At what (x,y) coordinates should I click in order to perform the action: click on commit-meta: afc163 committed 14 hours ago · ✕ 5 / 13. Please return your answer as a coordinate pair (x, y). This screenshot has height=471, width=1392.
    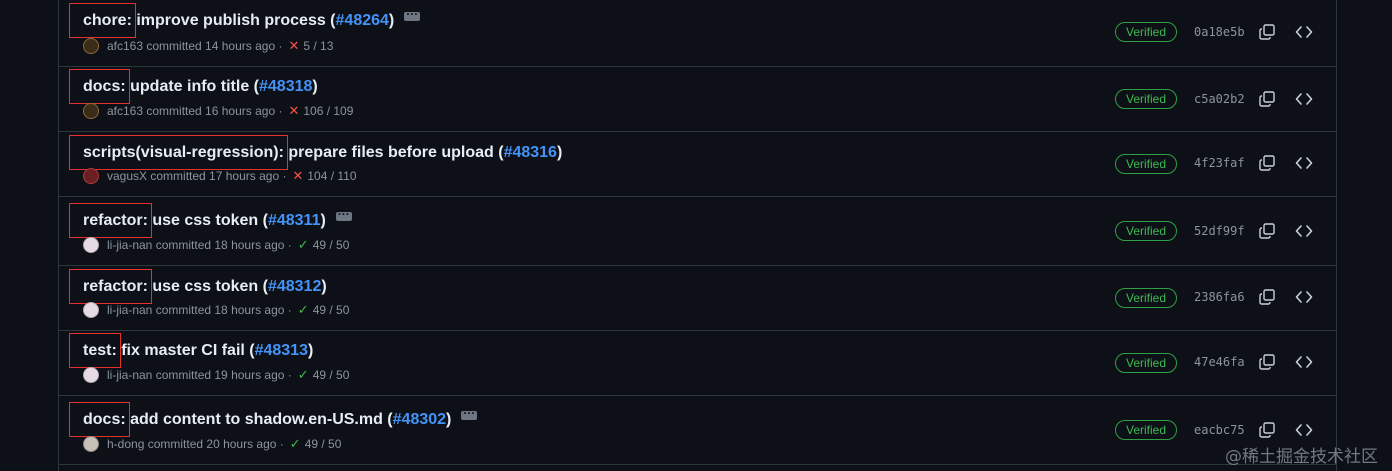
    Looking at the image, I should click on (208, 46).